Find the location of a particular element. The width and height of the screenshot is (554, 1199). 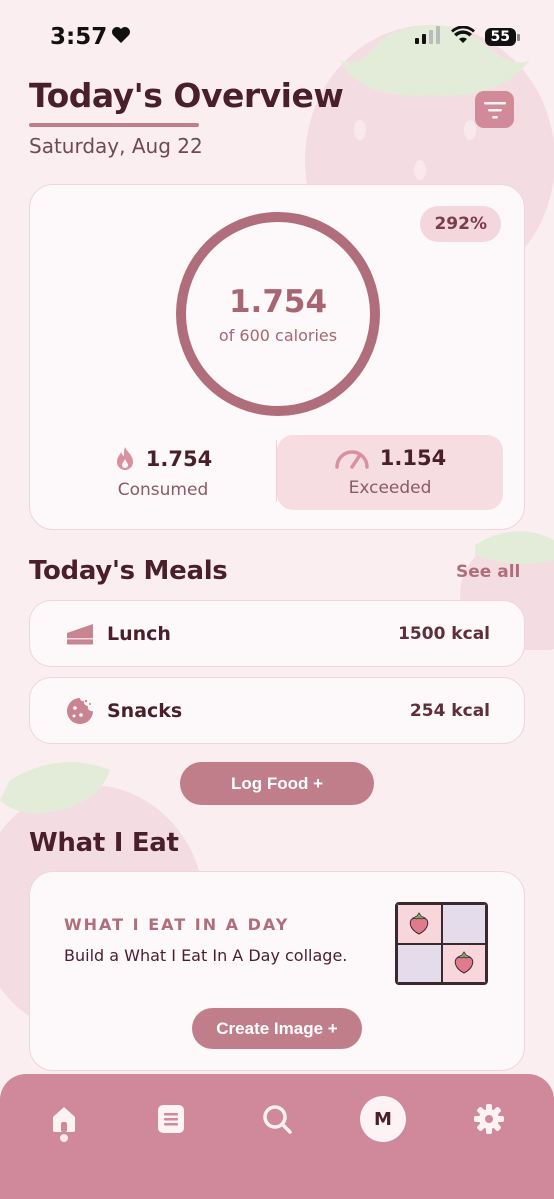

bottom-tab-bar: M is located at coordinates (277, 1136).